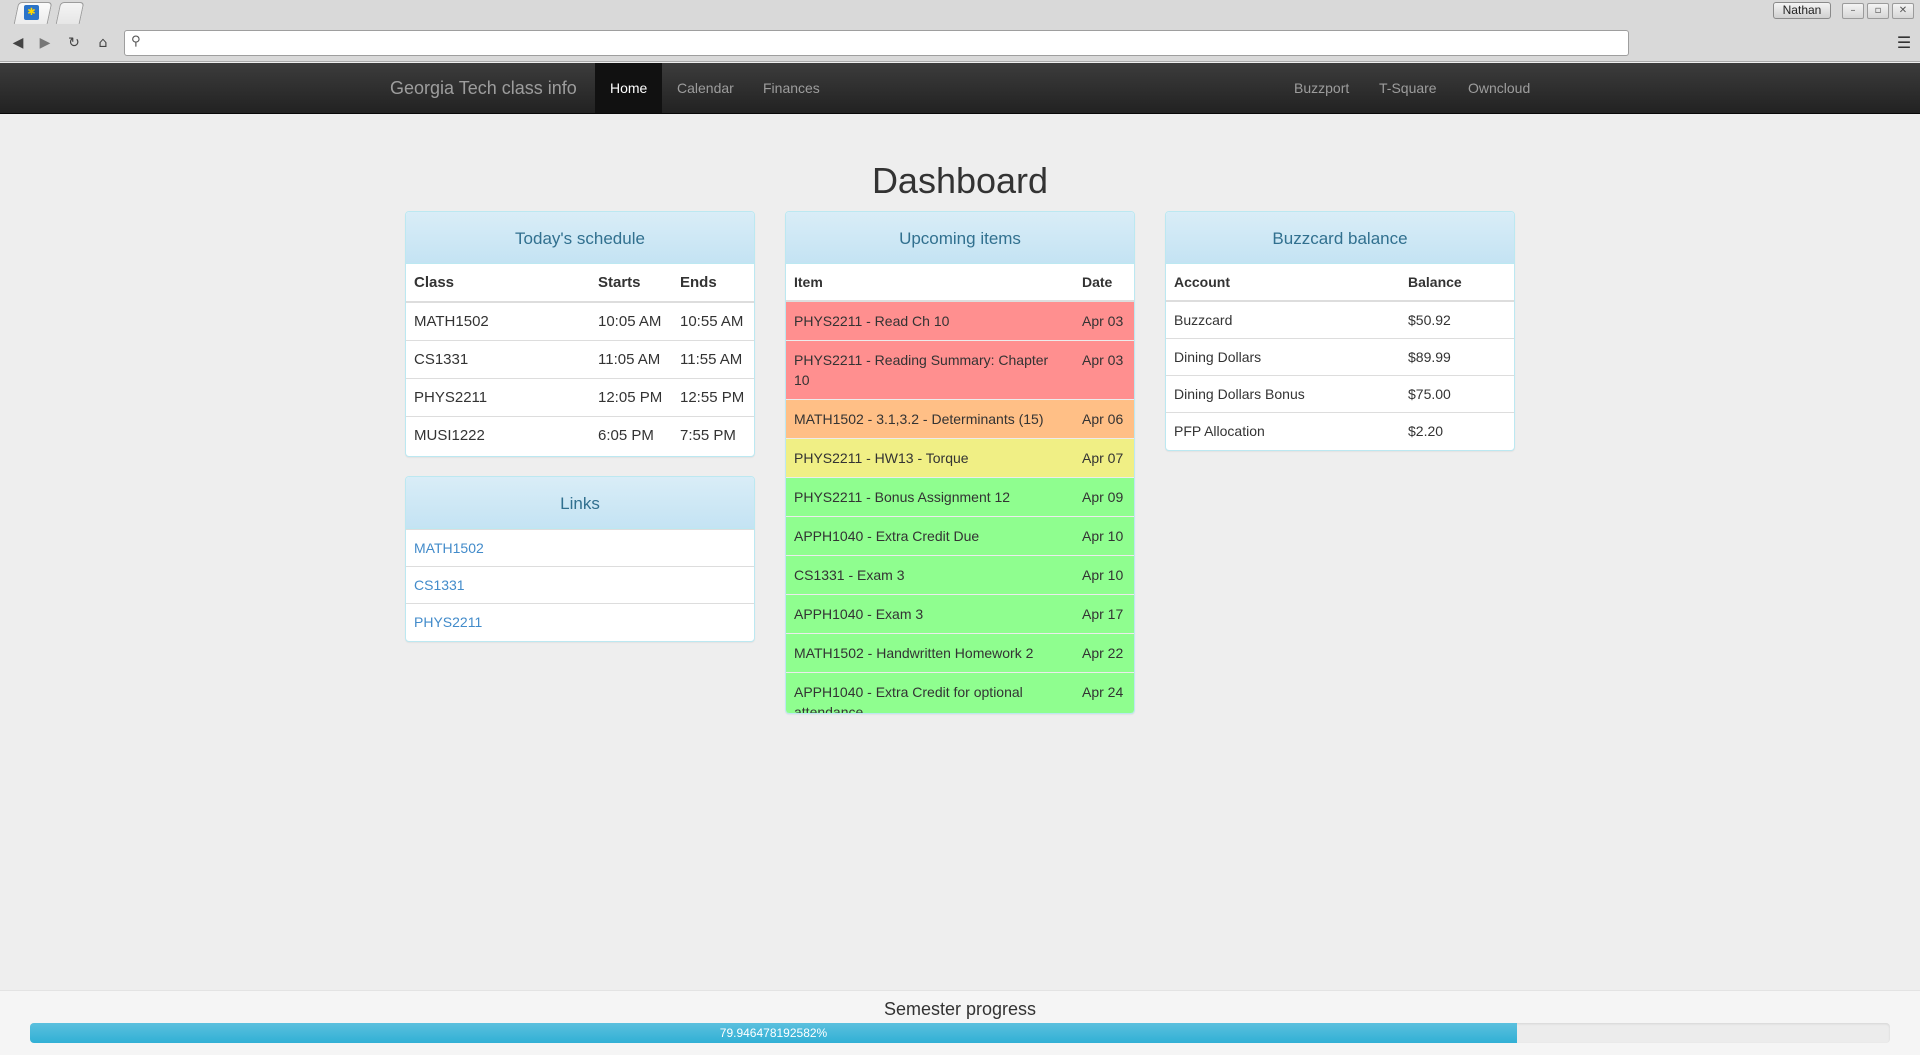 The height and width of the screenshot is (1055, 1920). What do you see at coordinates (960, 614) in the screenshot?
I see `table-row: APPH1040 - Exam 3 Apr 17` at bounding box center [960, 614].